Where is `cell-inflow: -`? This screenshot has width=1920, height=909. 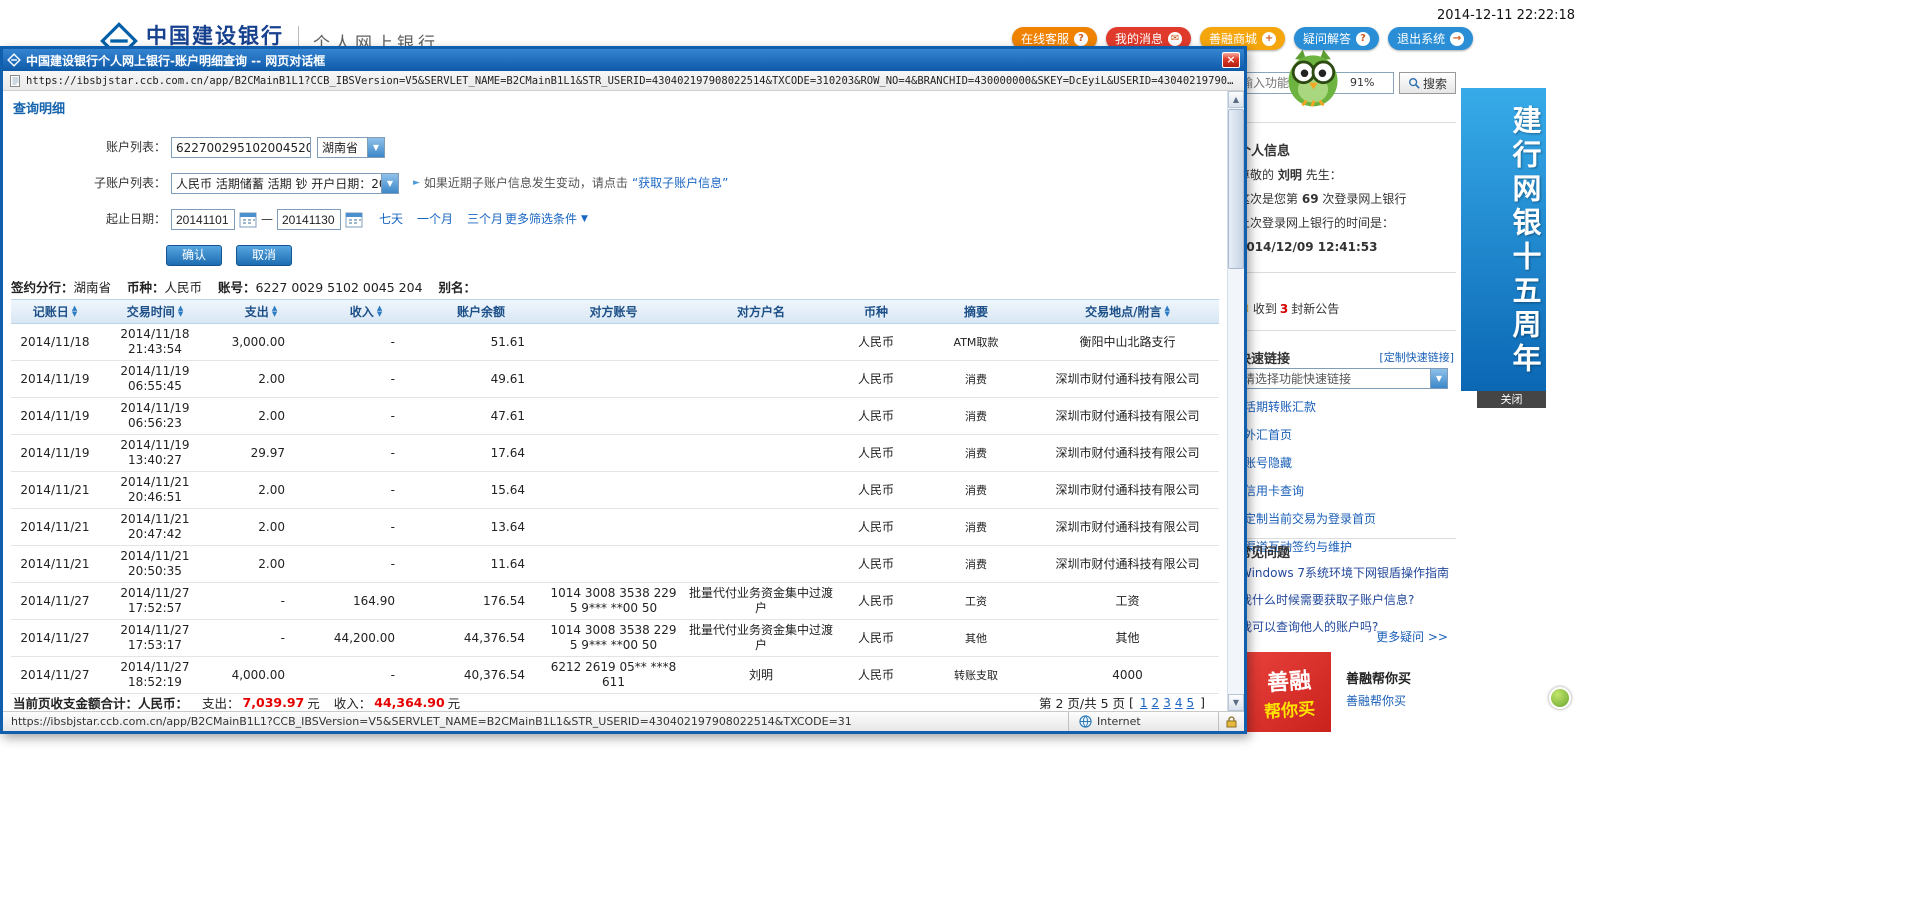
cell-inflow: - is located at coordinates (392, 378).